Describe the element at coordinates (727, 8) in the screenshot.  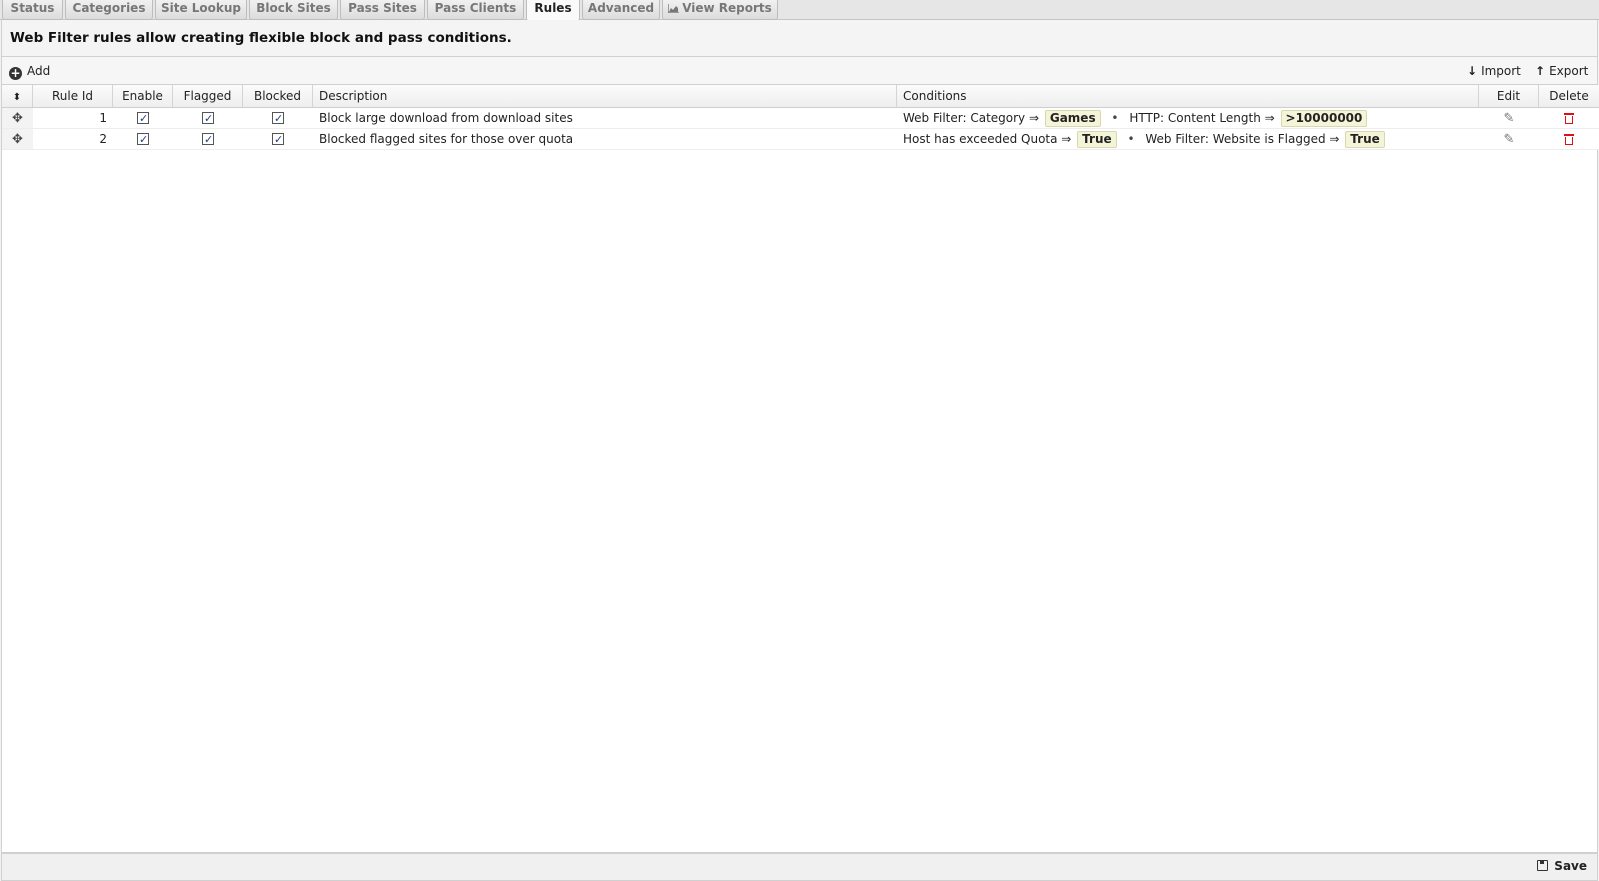
I see `tab-label: View Reports` at that location.